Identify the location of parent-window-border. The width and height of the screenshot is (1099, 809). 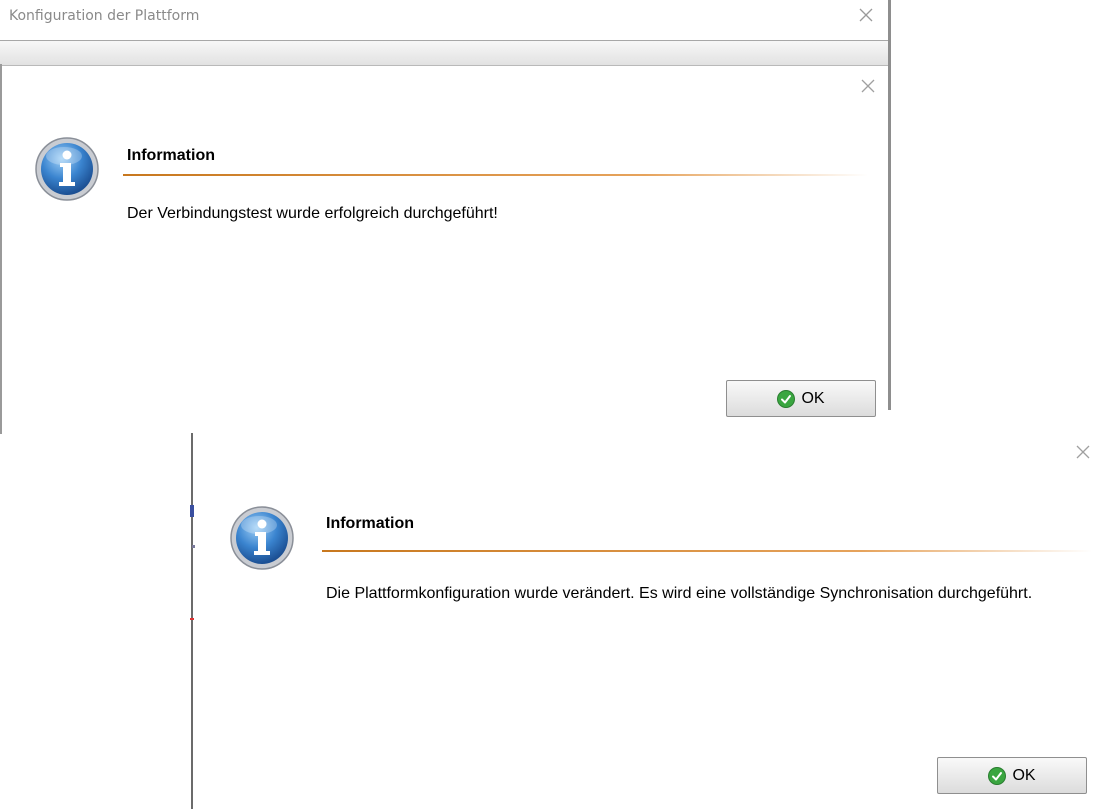
(889, 205).